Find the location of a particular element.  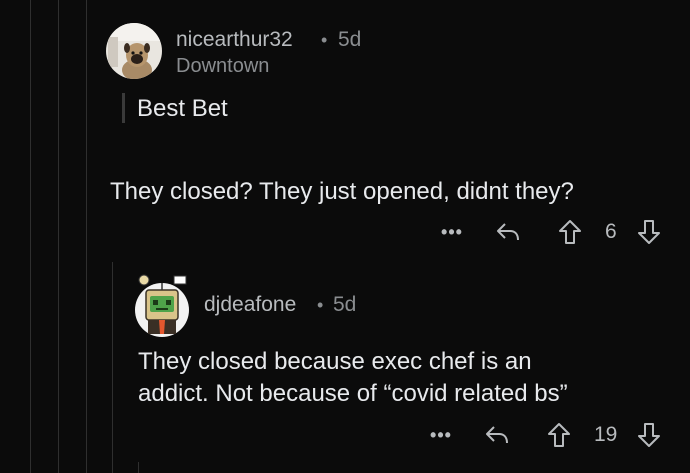

comment-body-line: They closed because exec chef is an is located at coordinates (335, 361).